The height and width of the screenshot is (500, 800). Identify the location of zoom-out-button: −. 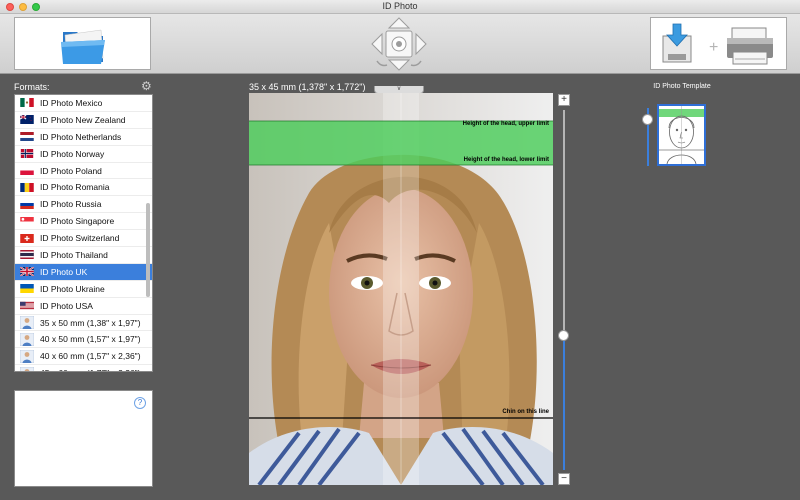
(564, 479).